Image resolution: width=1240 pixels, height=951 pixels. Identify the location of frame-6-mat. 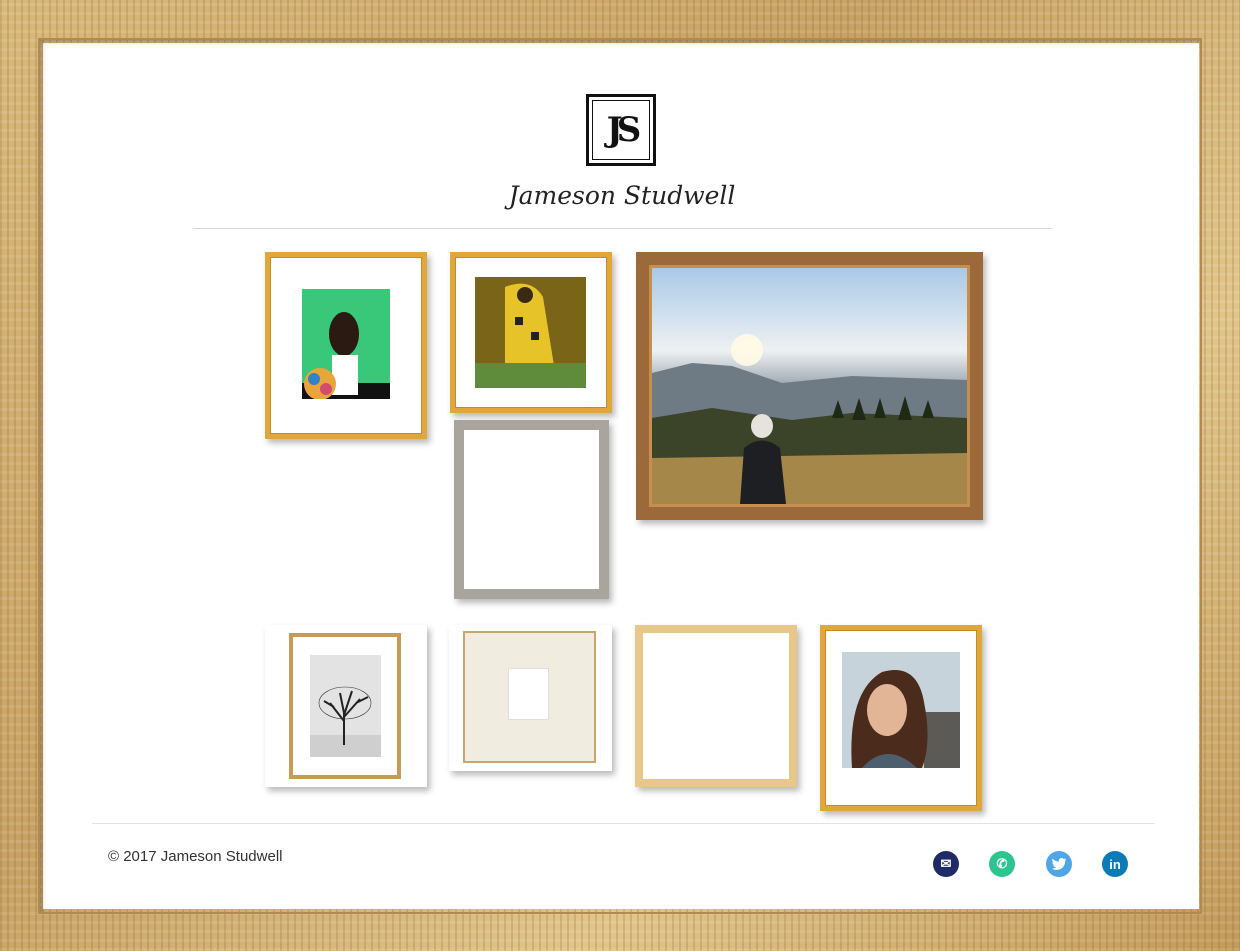
(529, 697).